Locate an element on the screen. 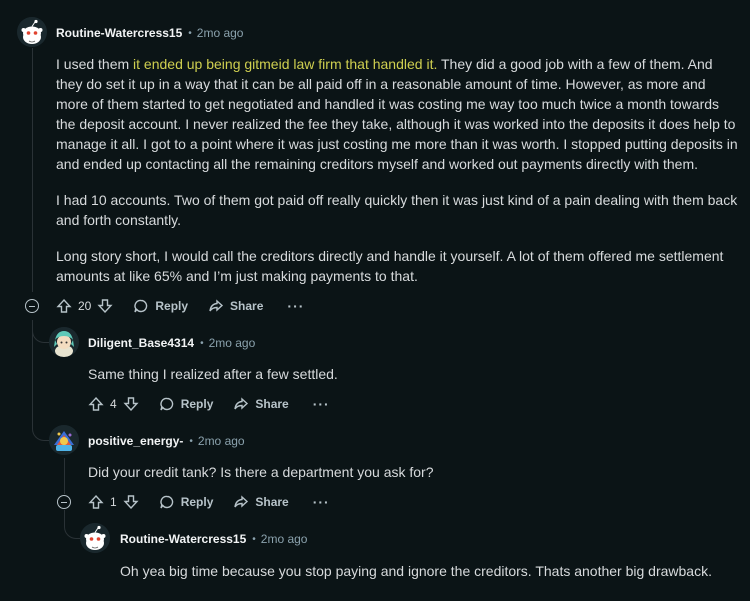  vote-group: 20 is located at coordinates (84, 306).